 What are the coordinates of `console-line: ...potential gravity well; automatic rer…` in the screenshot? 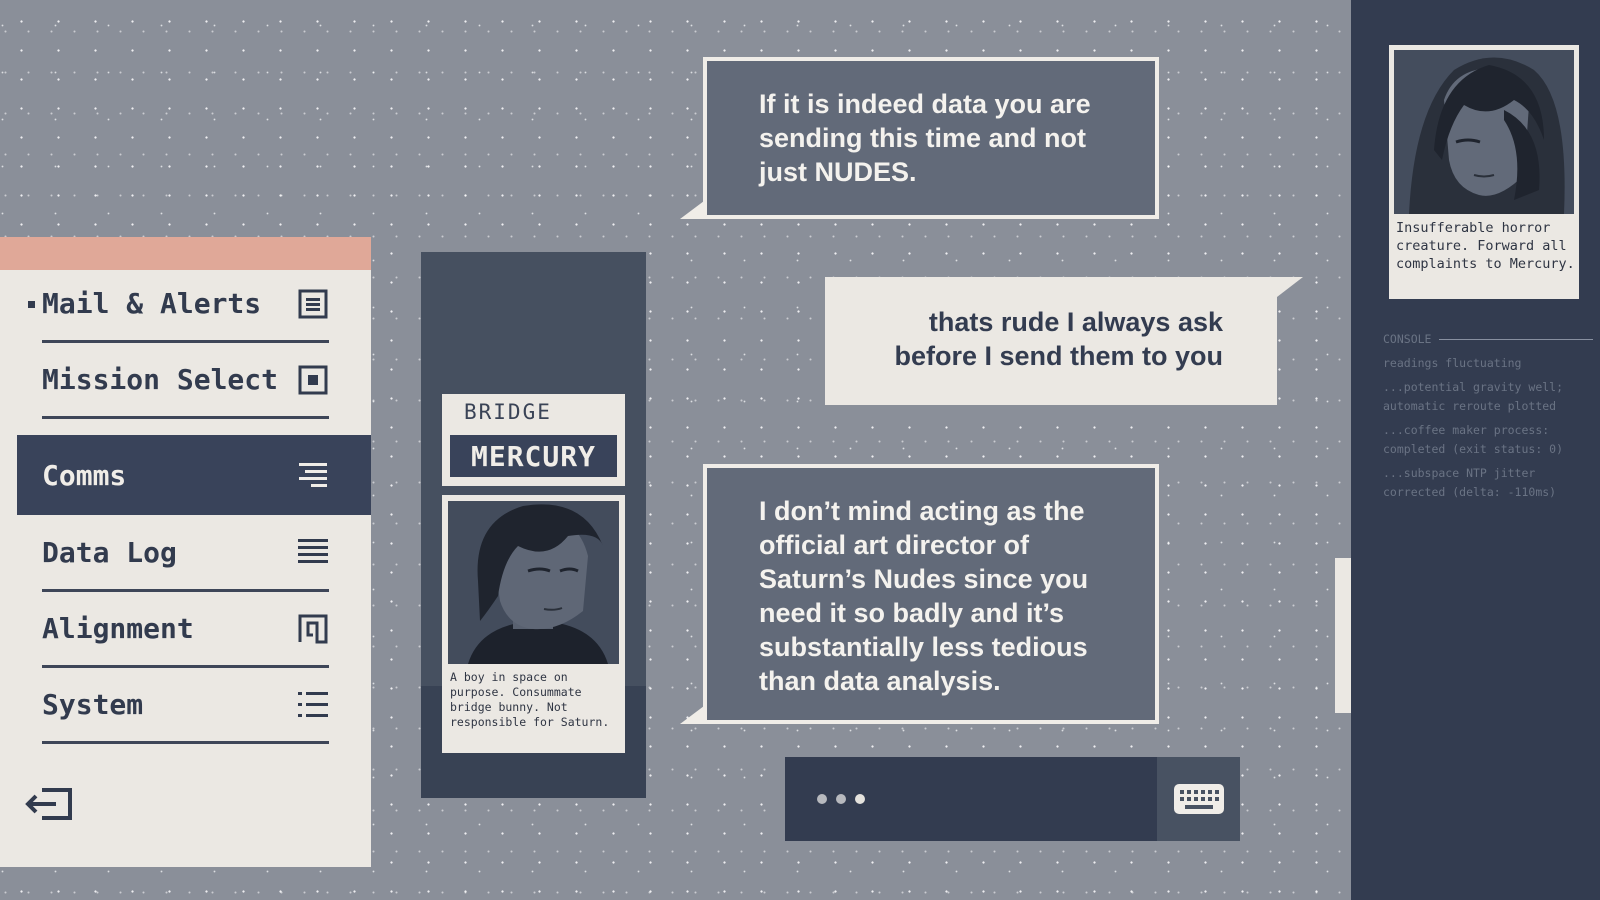 It's located at (1473, 396).